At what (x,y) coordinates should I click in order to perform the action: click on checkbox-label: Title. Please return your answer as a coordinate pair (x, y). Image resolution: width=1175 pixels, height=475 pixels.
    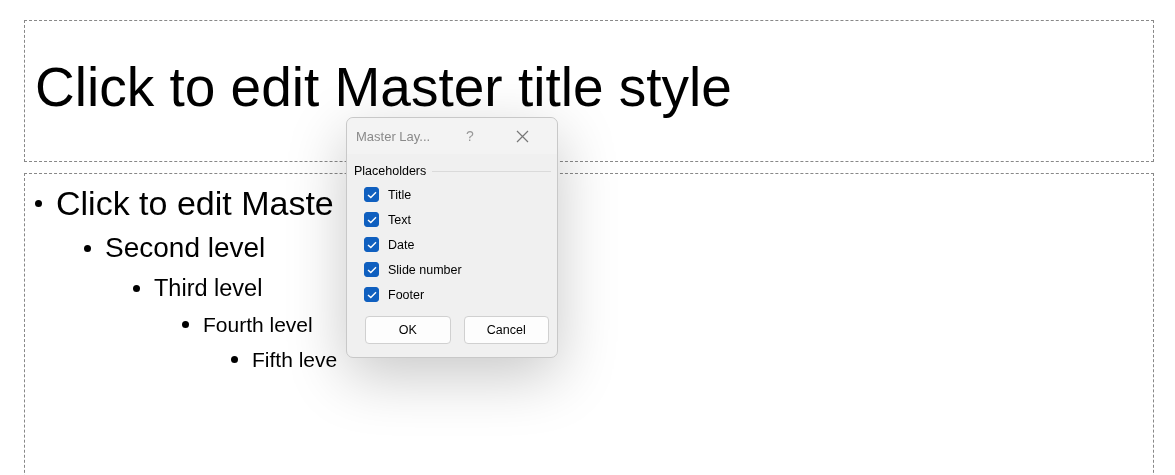
    Looking at the image, I should click on (400, 194).